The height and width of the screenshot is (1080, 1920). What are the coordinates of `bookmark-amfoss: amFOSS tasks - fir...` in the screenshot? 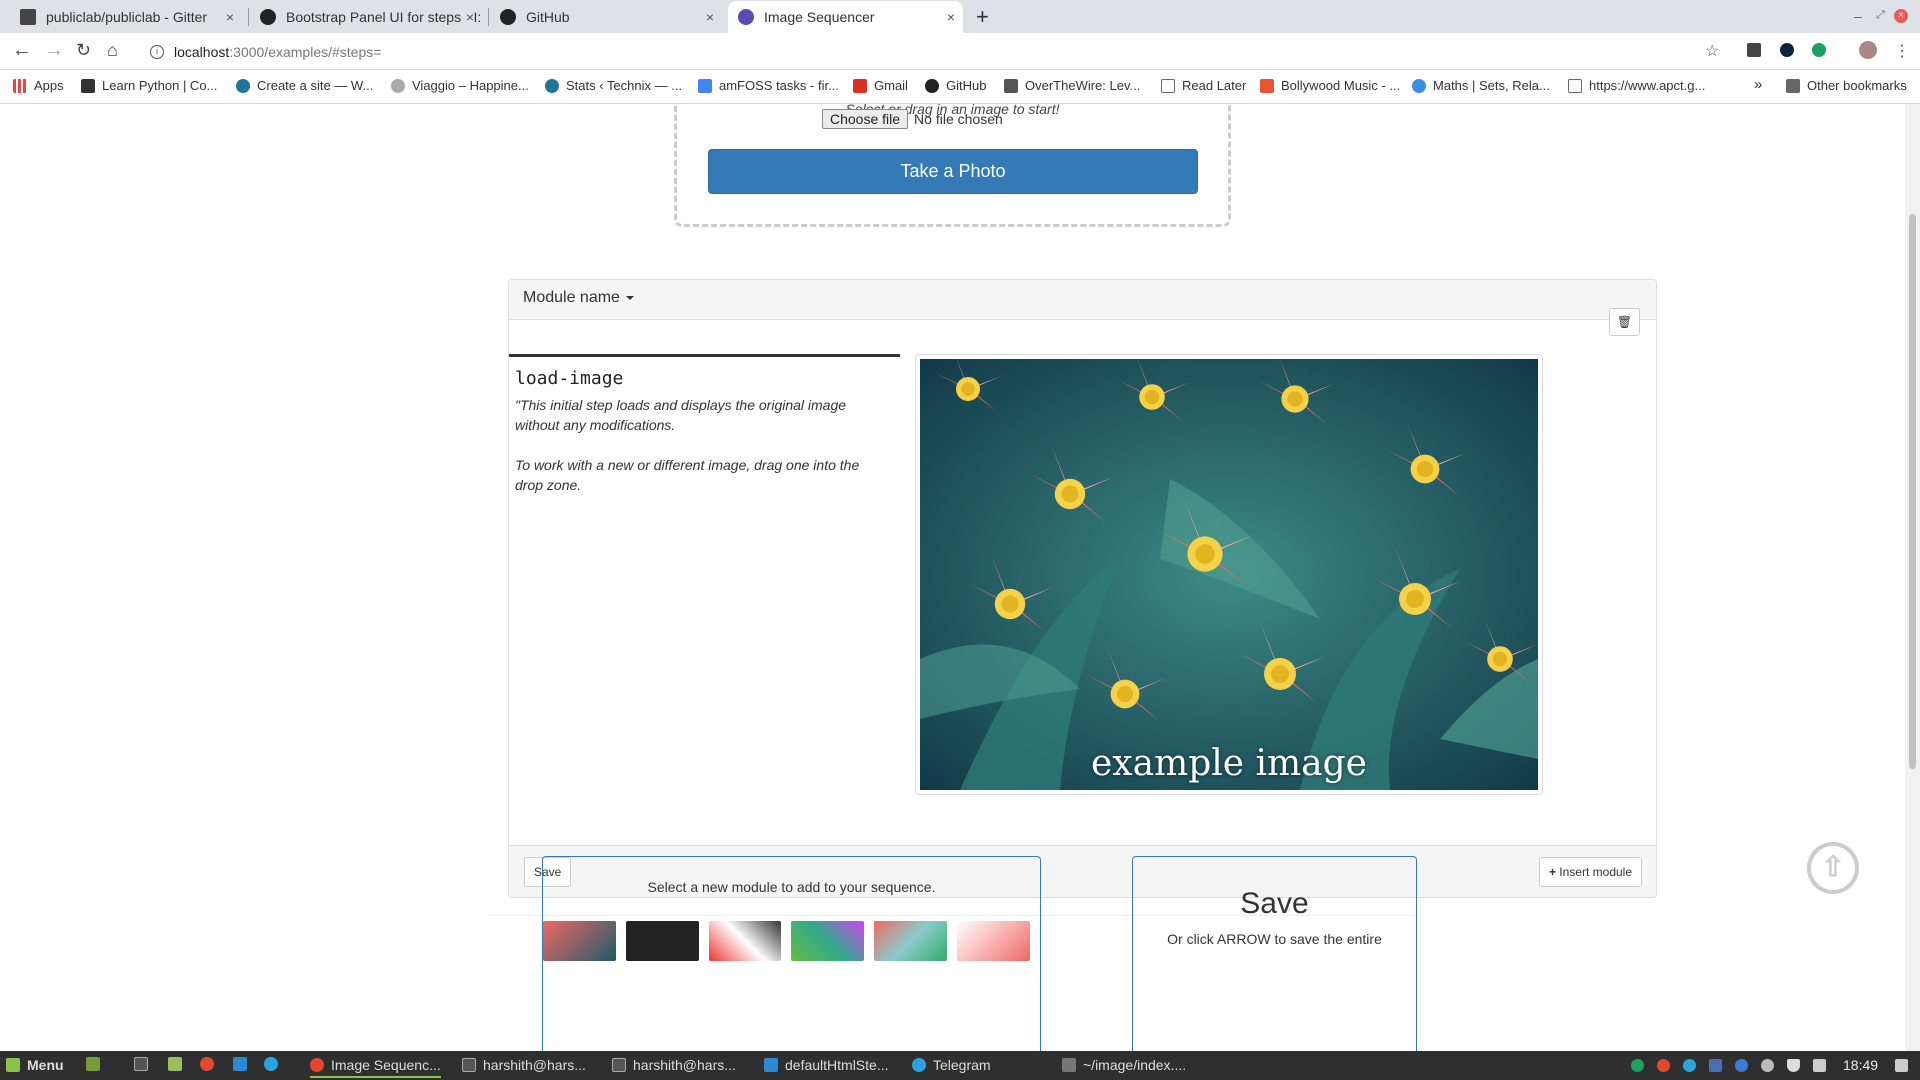 It's located at (768, 85).